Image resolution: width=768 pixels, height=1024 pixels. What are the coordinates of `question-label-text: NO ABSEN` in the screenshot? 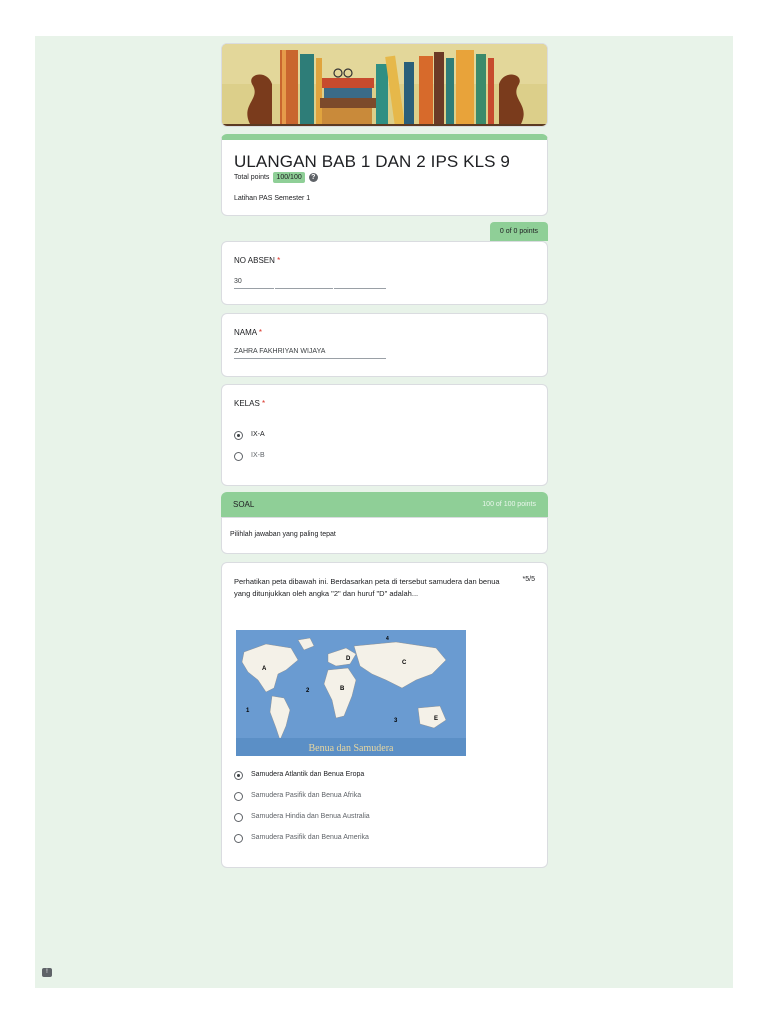 It's located at (254, 260).